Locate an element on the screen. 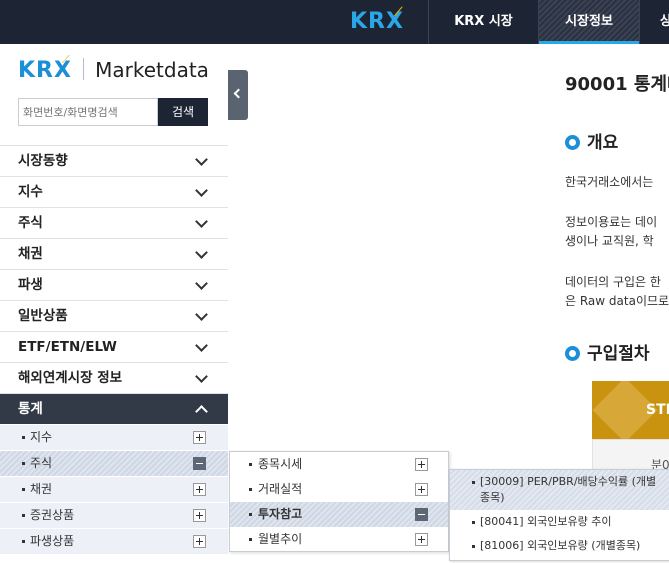 The height and width of the screenshot is (563, 669). sidebar-item-label: 주식 is located at coordinates (30, 223).